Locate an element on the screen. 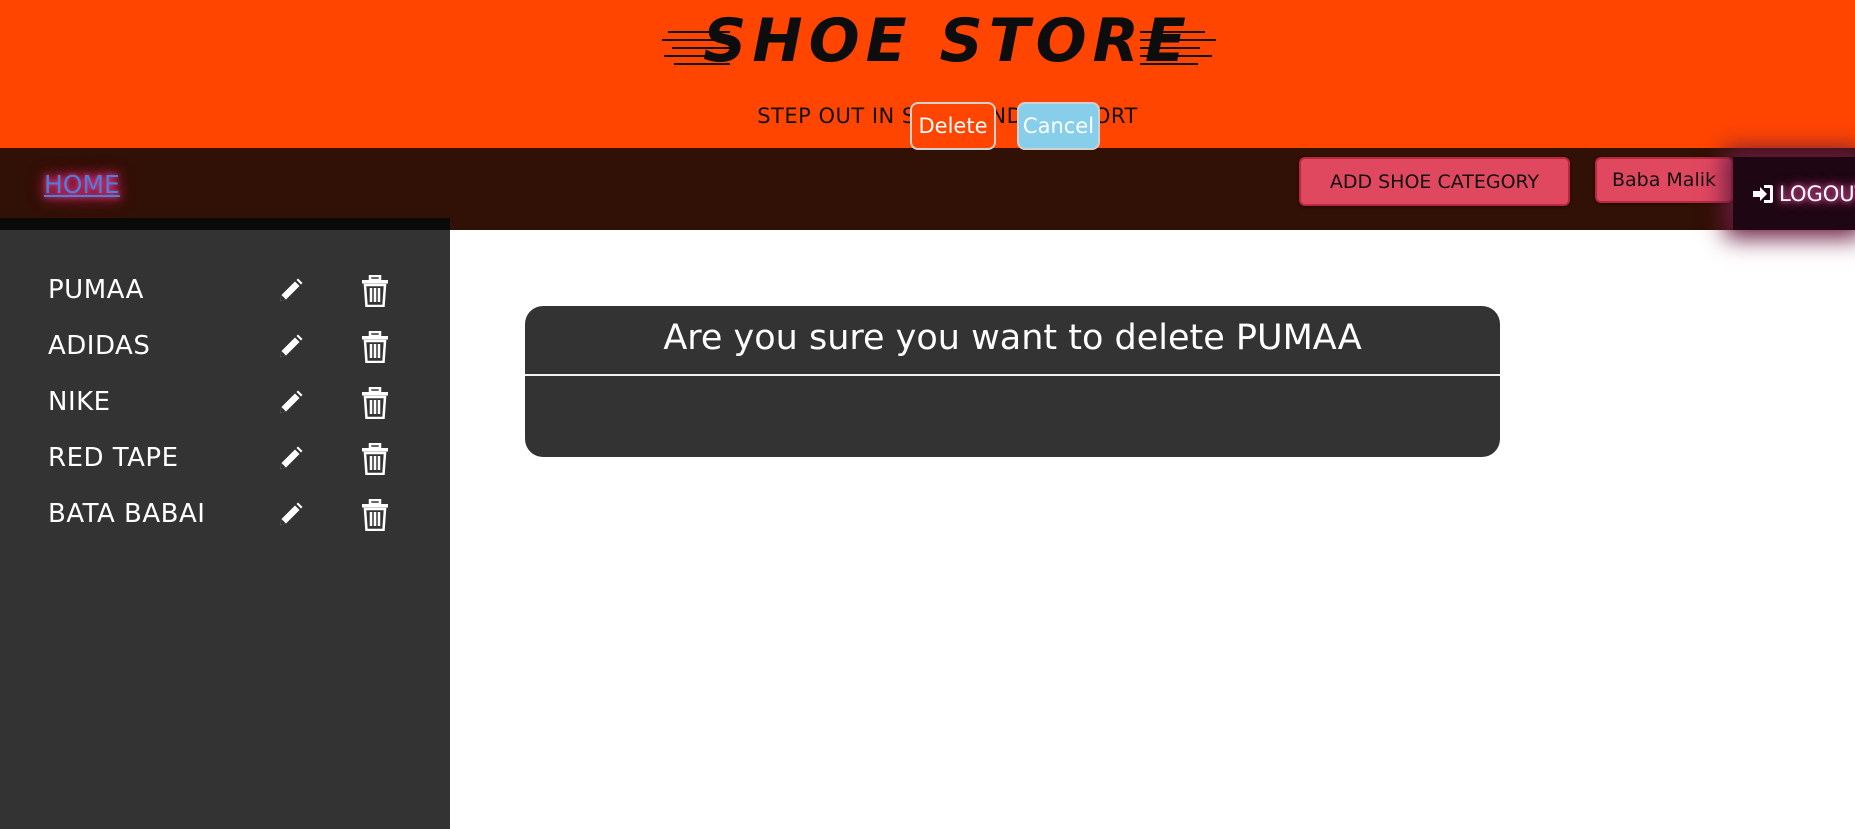  category-name: ADIDAS is located at coordinates (99, 346).